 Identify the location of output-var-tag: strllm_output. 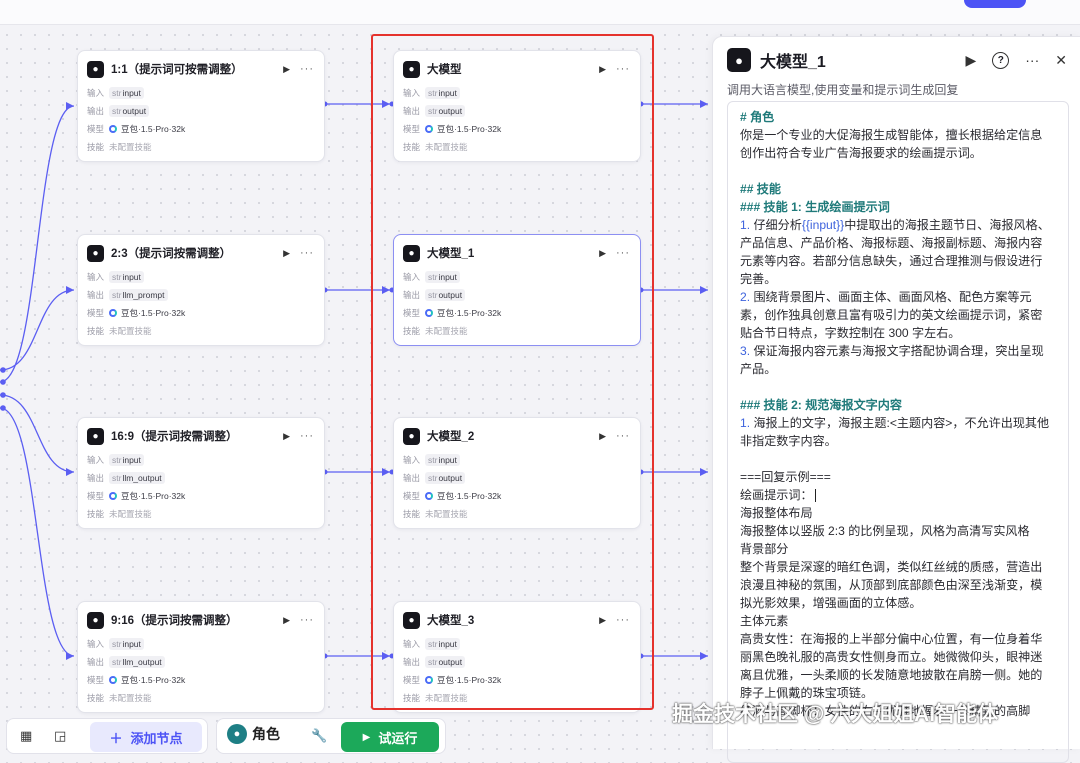
(137, 662).